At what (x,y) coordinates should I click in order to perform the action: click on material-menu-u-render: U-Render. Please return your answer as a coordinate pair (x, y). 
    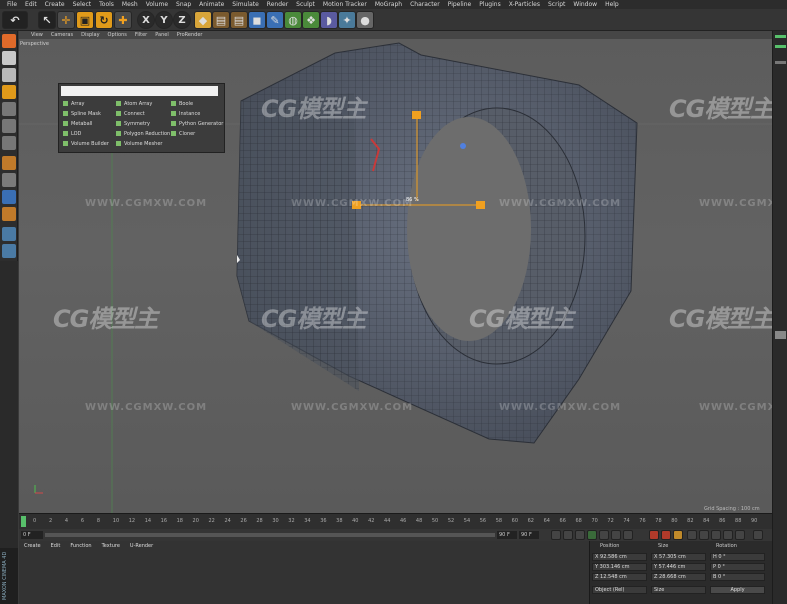
    Looking at the image, I should click on (141, 546).